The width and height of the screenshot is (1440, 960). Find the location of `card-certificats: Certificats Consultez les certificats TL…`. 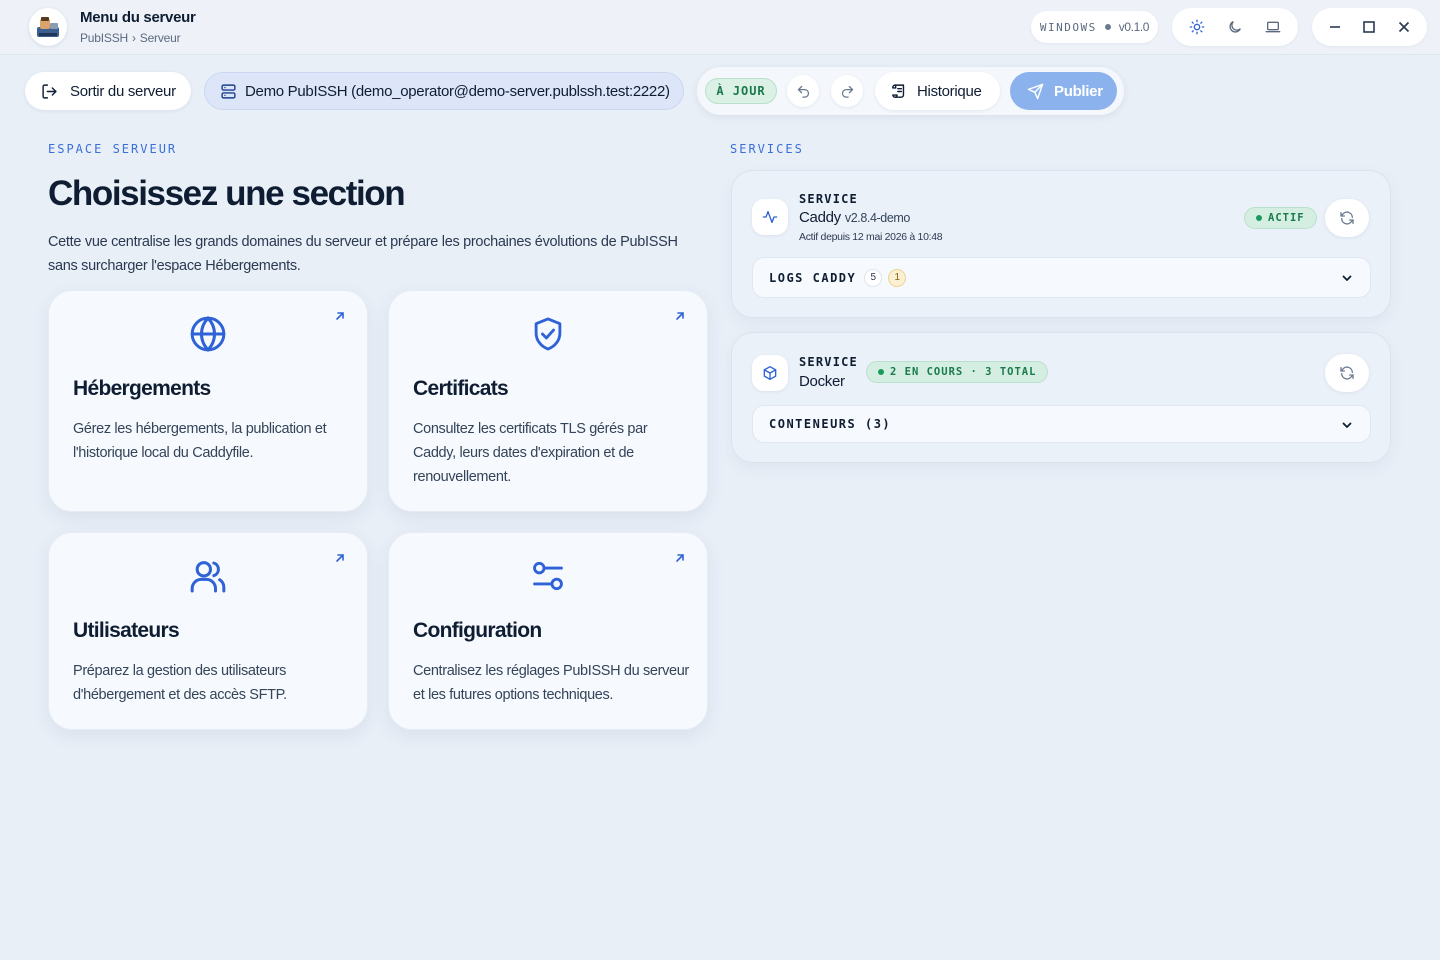

card-certificats: Certificats Consultez les certificats TL… is located at coordinates (548, 401).